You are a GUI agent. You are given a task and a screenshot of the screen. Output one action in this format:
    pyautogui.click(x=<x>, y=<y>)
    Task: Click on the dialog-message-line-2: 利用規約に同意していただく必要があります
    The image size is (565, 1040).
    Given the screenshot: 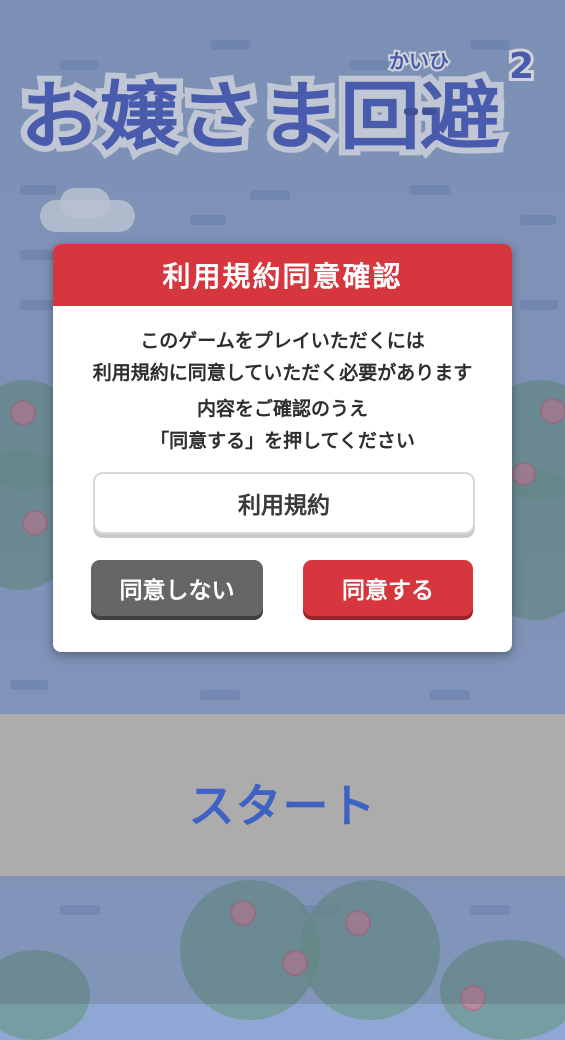 What is the action you would take?
    pyautogui.click(x=282, y=373)
    